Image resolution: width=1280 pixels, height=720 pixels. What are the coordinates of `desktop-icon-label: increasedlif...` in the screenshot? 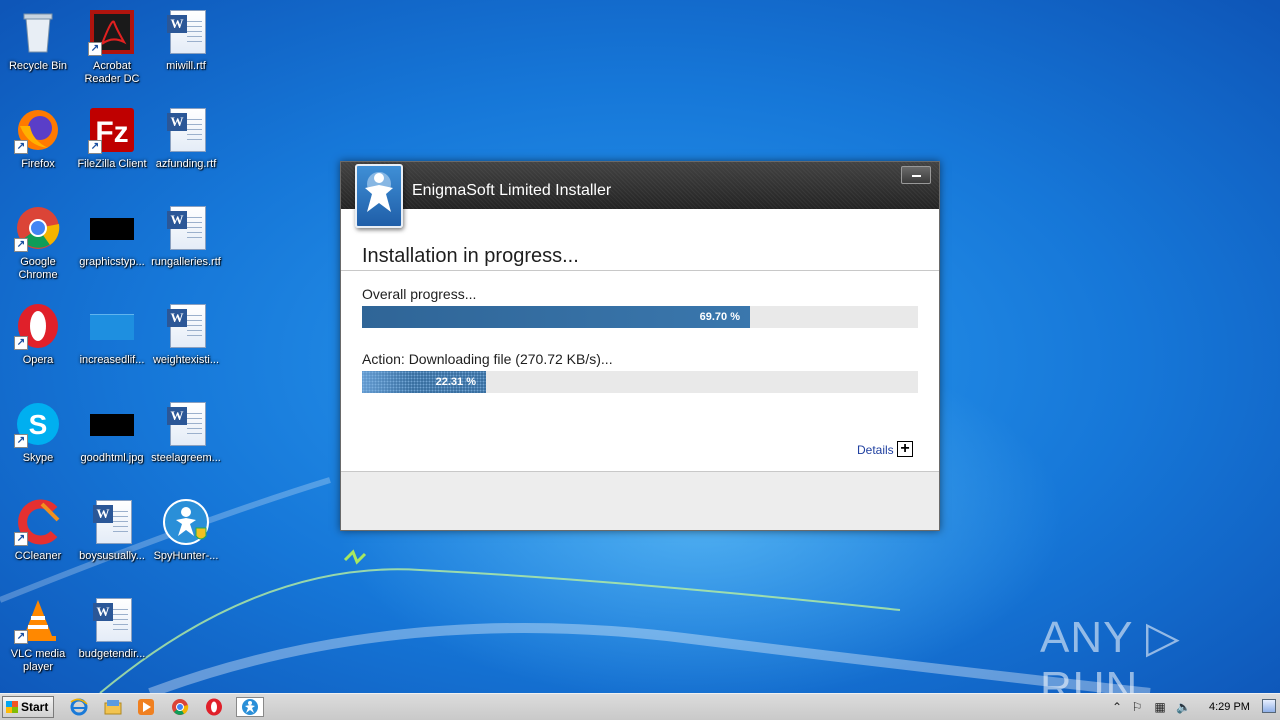 It's located at (112, 360).